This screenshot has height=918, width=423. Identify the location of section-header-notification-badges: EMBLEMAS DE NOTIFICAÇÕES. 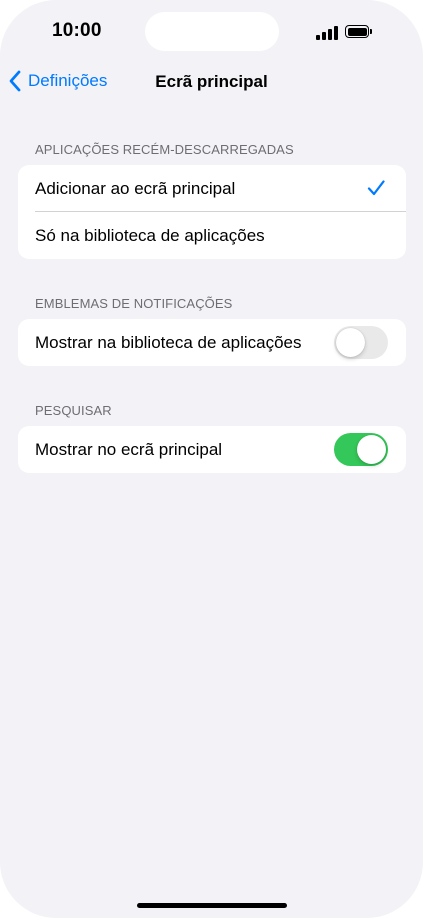
(134, 303).